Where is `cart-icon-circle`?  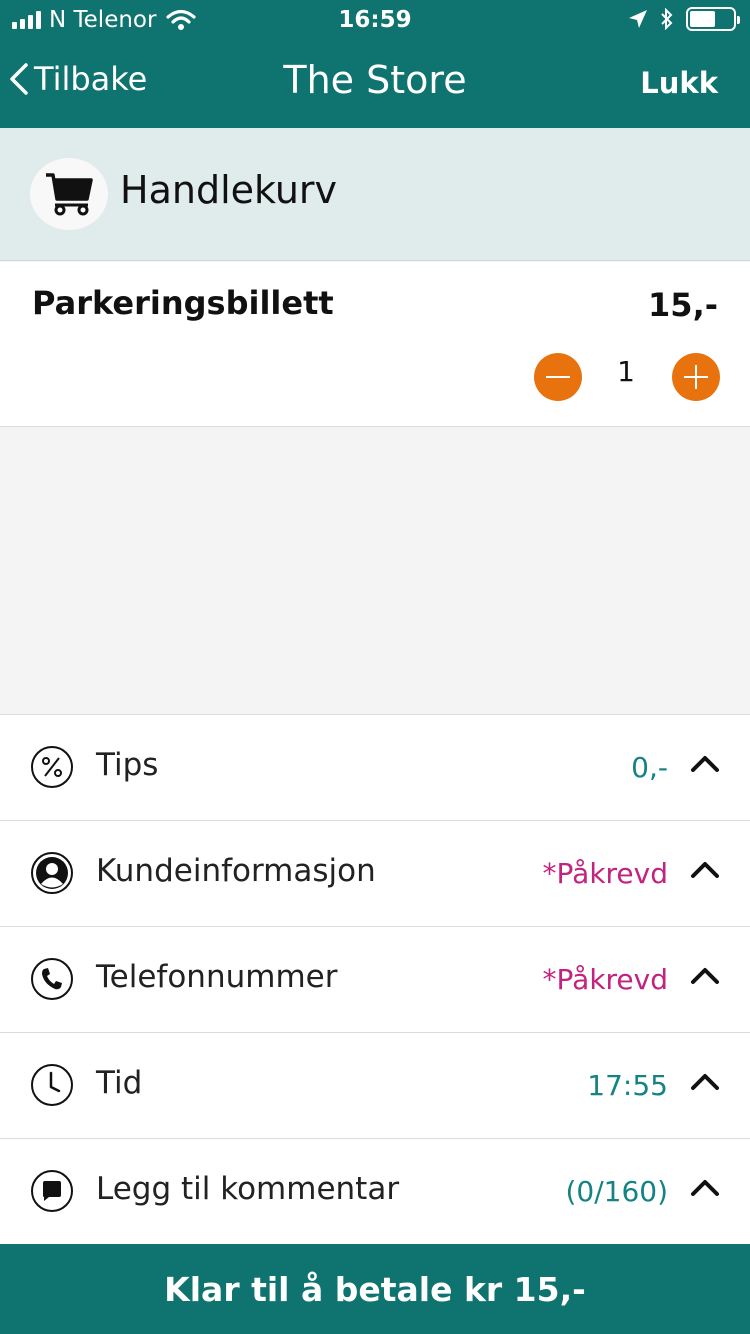 cart-icon-circle is located at coordinates (69, 194).